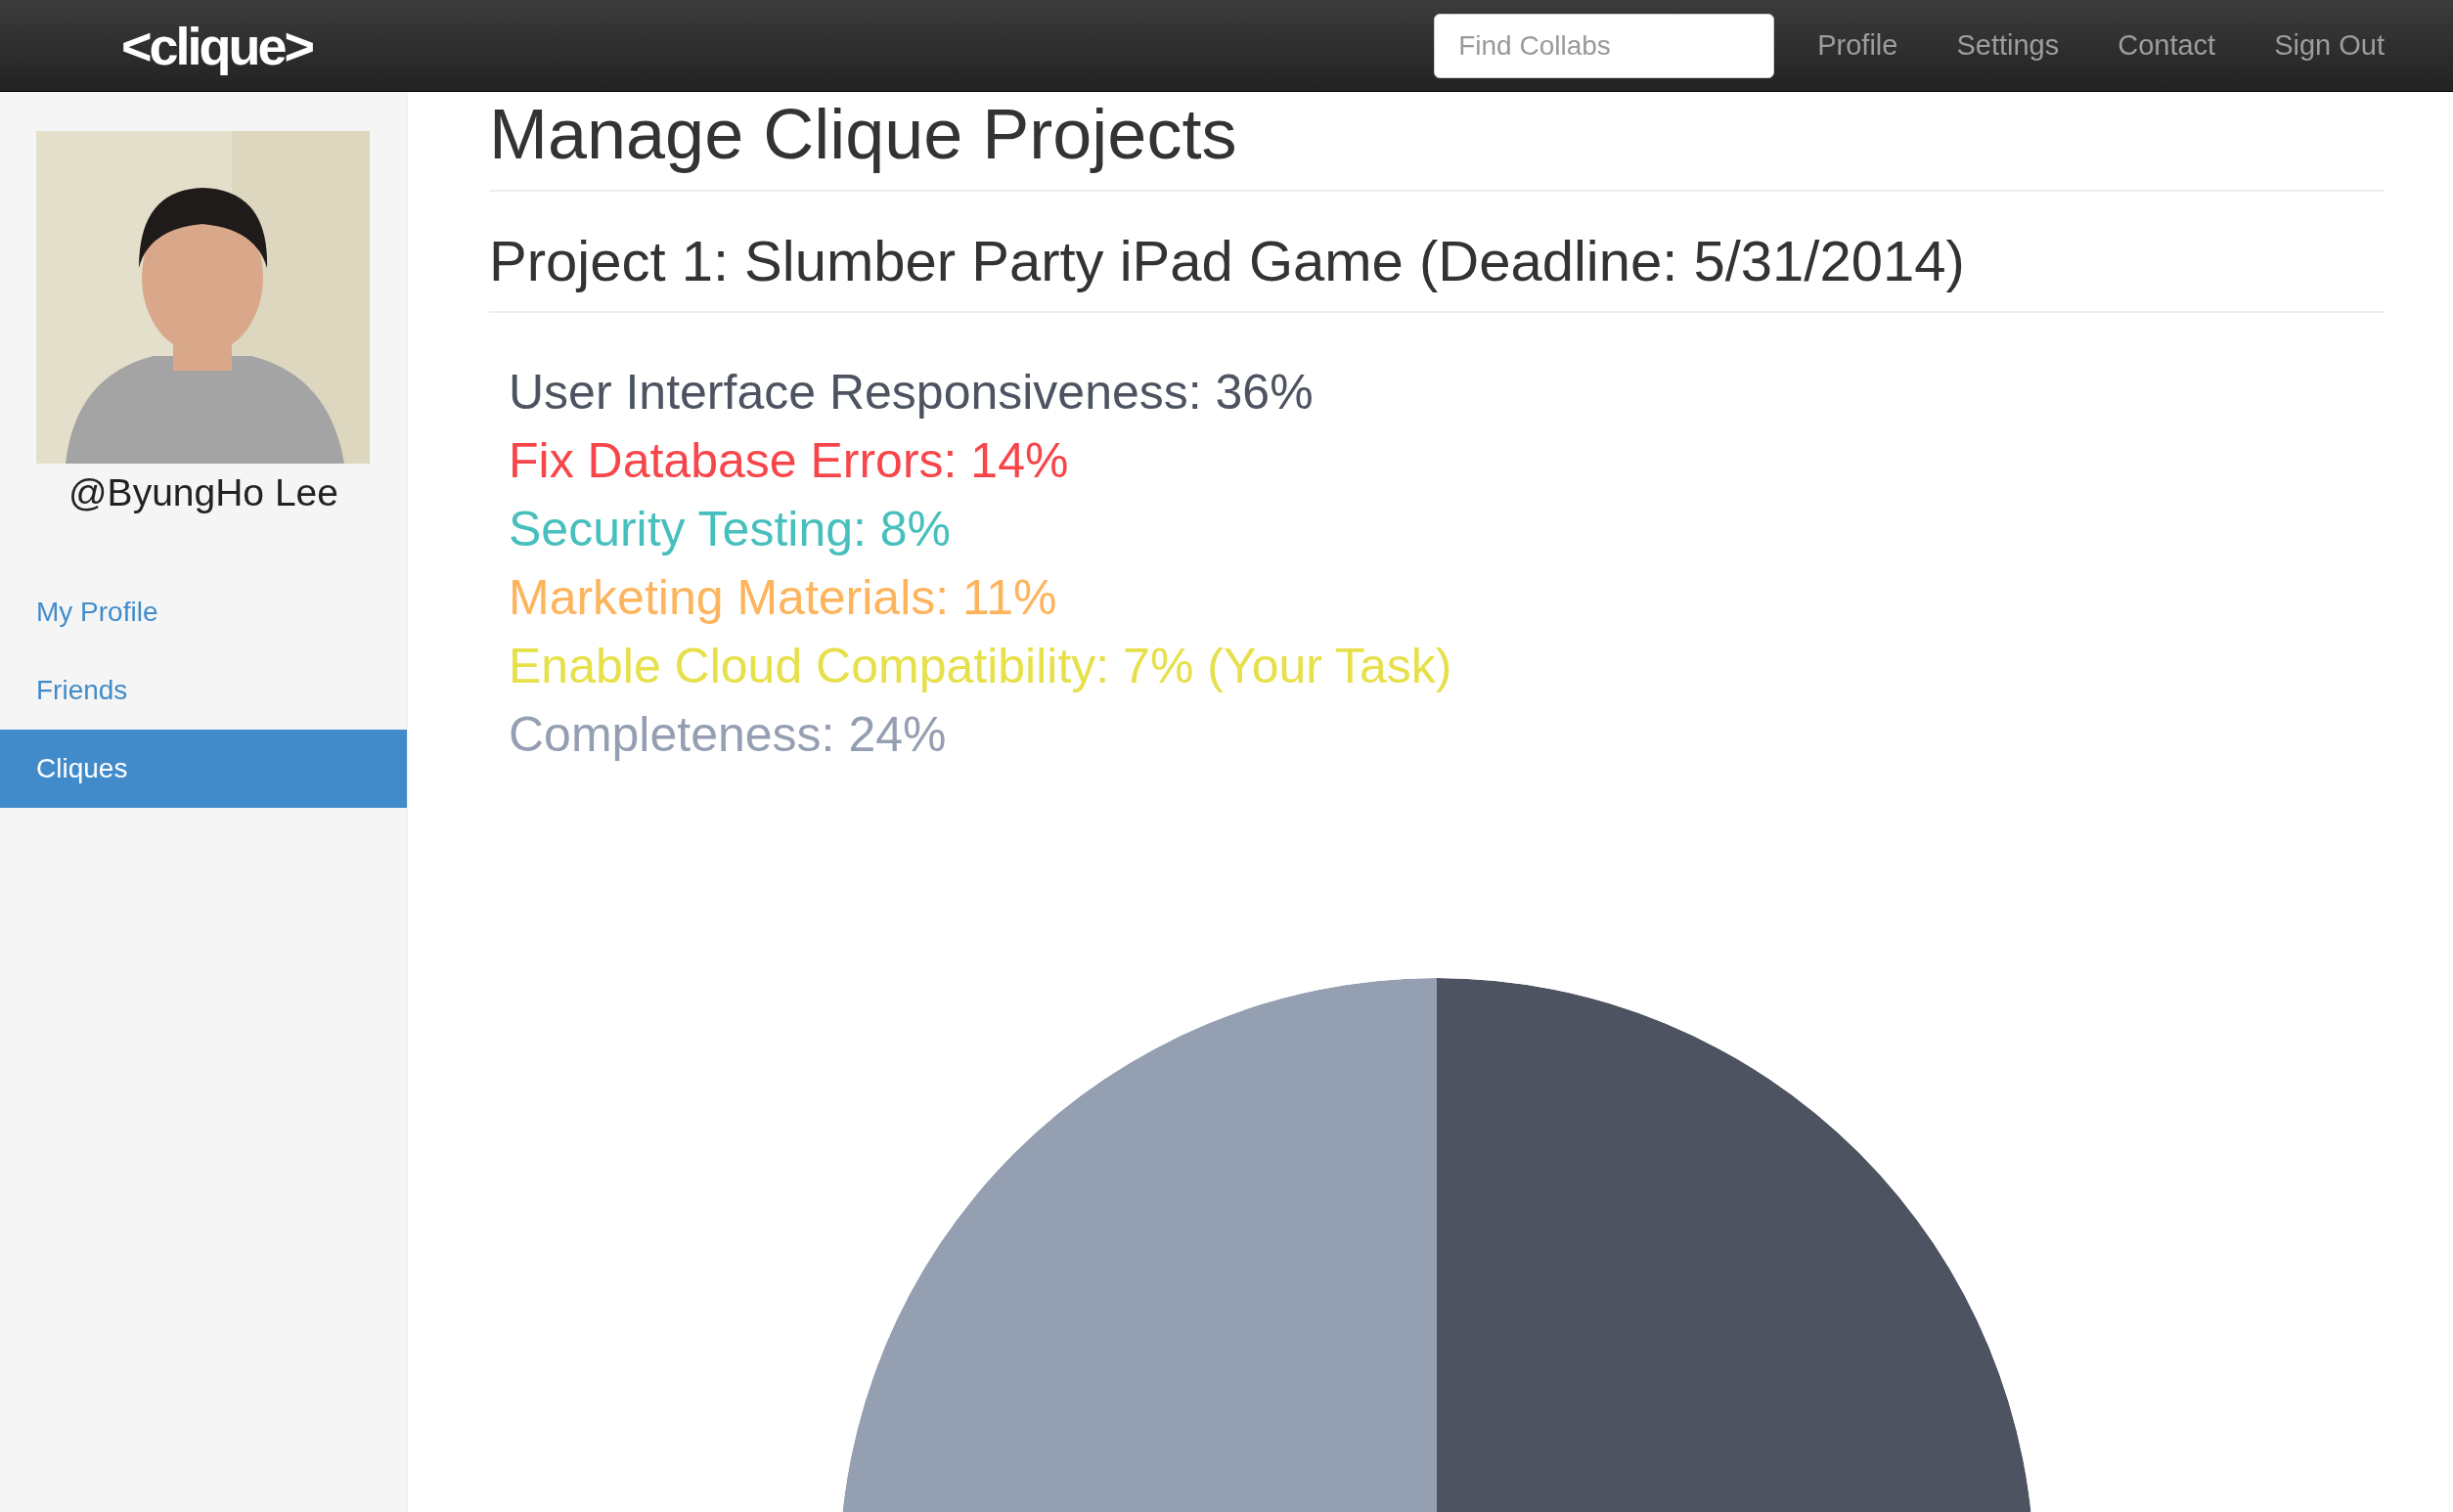 Image resolution: width=2453 pixels, height=1512 pixels. What do you see at coordinates (784, 598) in the screenshot?
I see `legend-item: Marketing Materials: 11%` at bounding box center [784, 598].